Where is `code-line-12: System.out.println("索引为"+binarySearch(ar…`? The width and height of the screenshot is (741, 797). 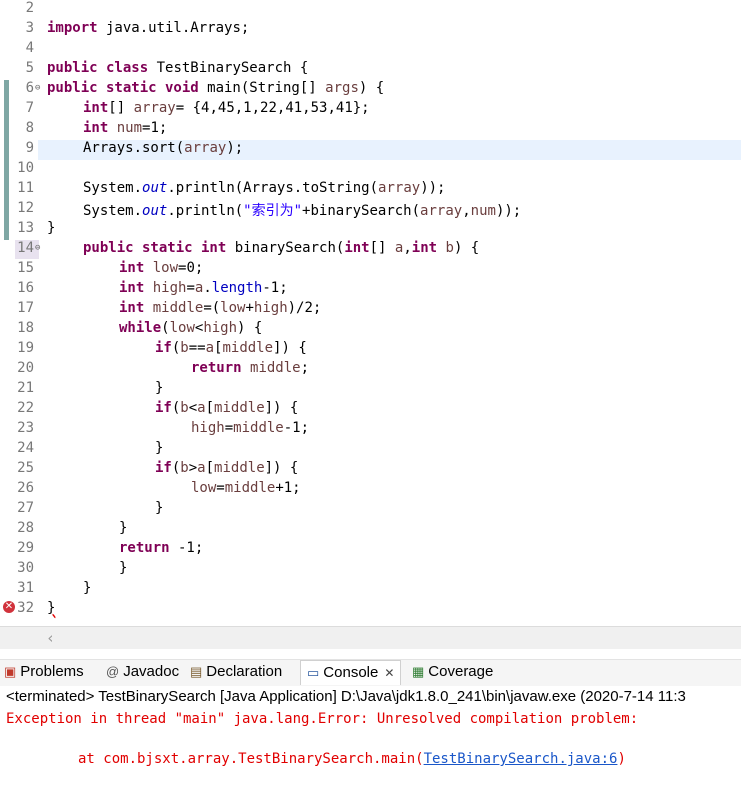 code-line-12: System.out.println("索引为"+binarySearch(ar… is located at coordinates (302, 211).